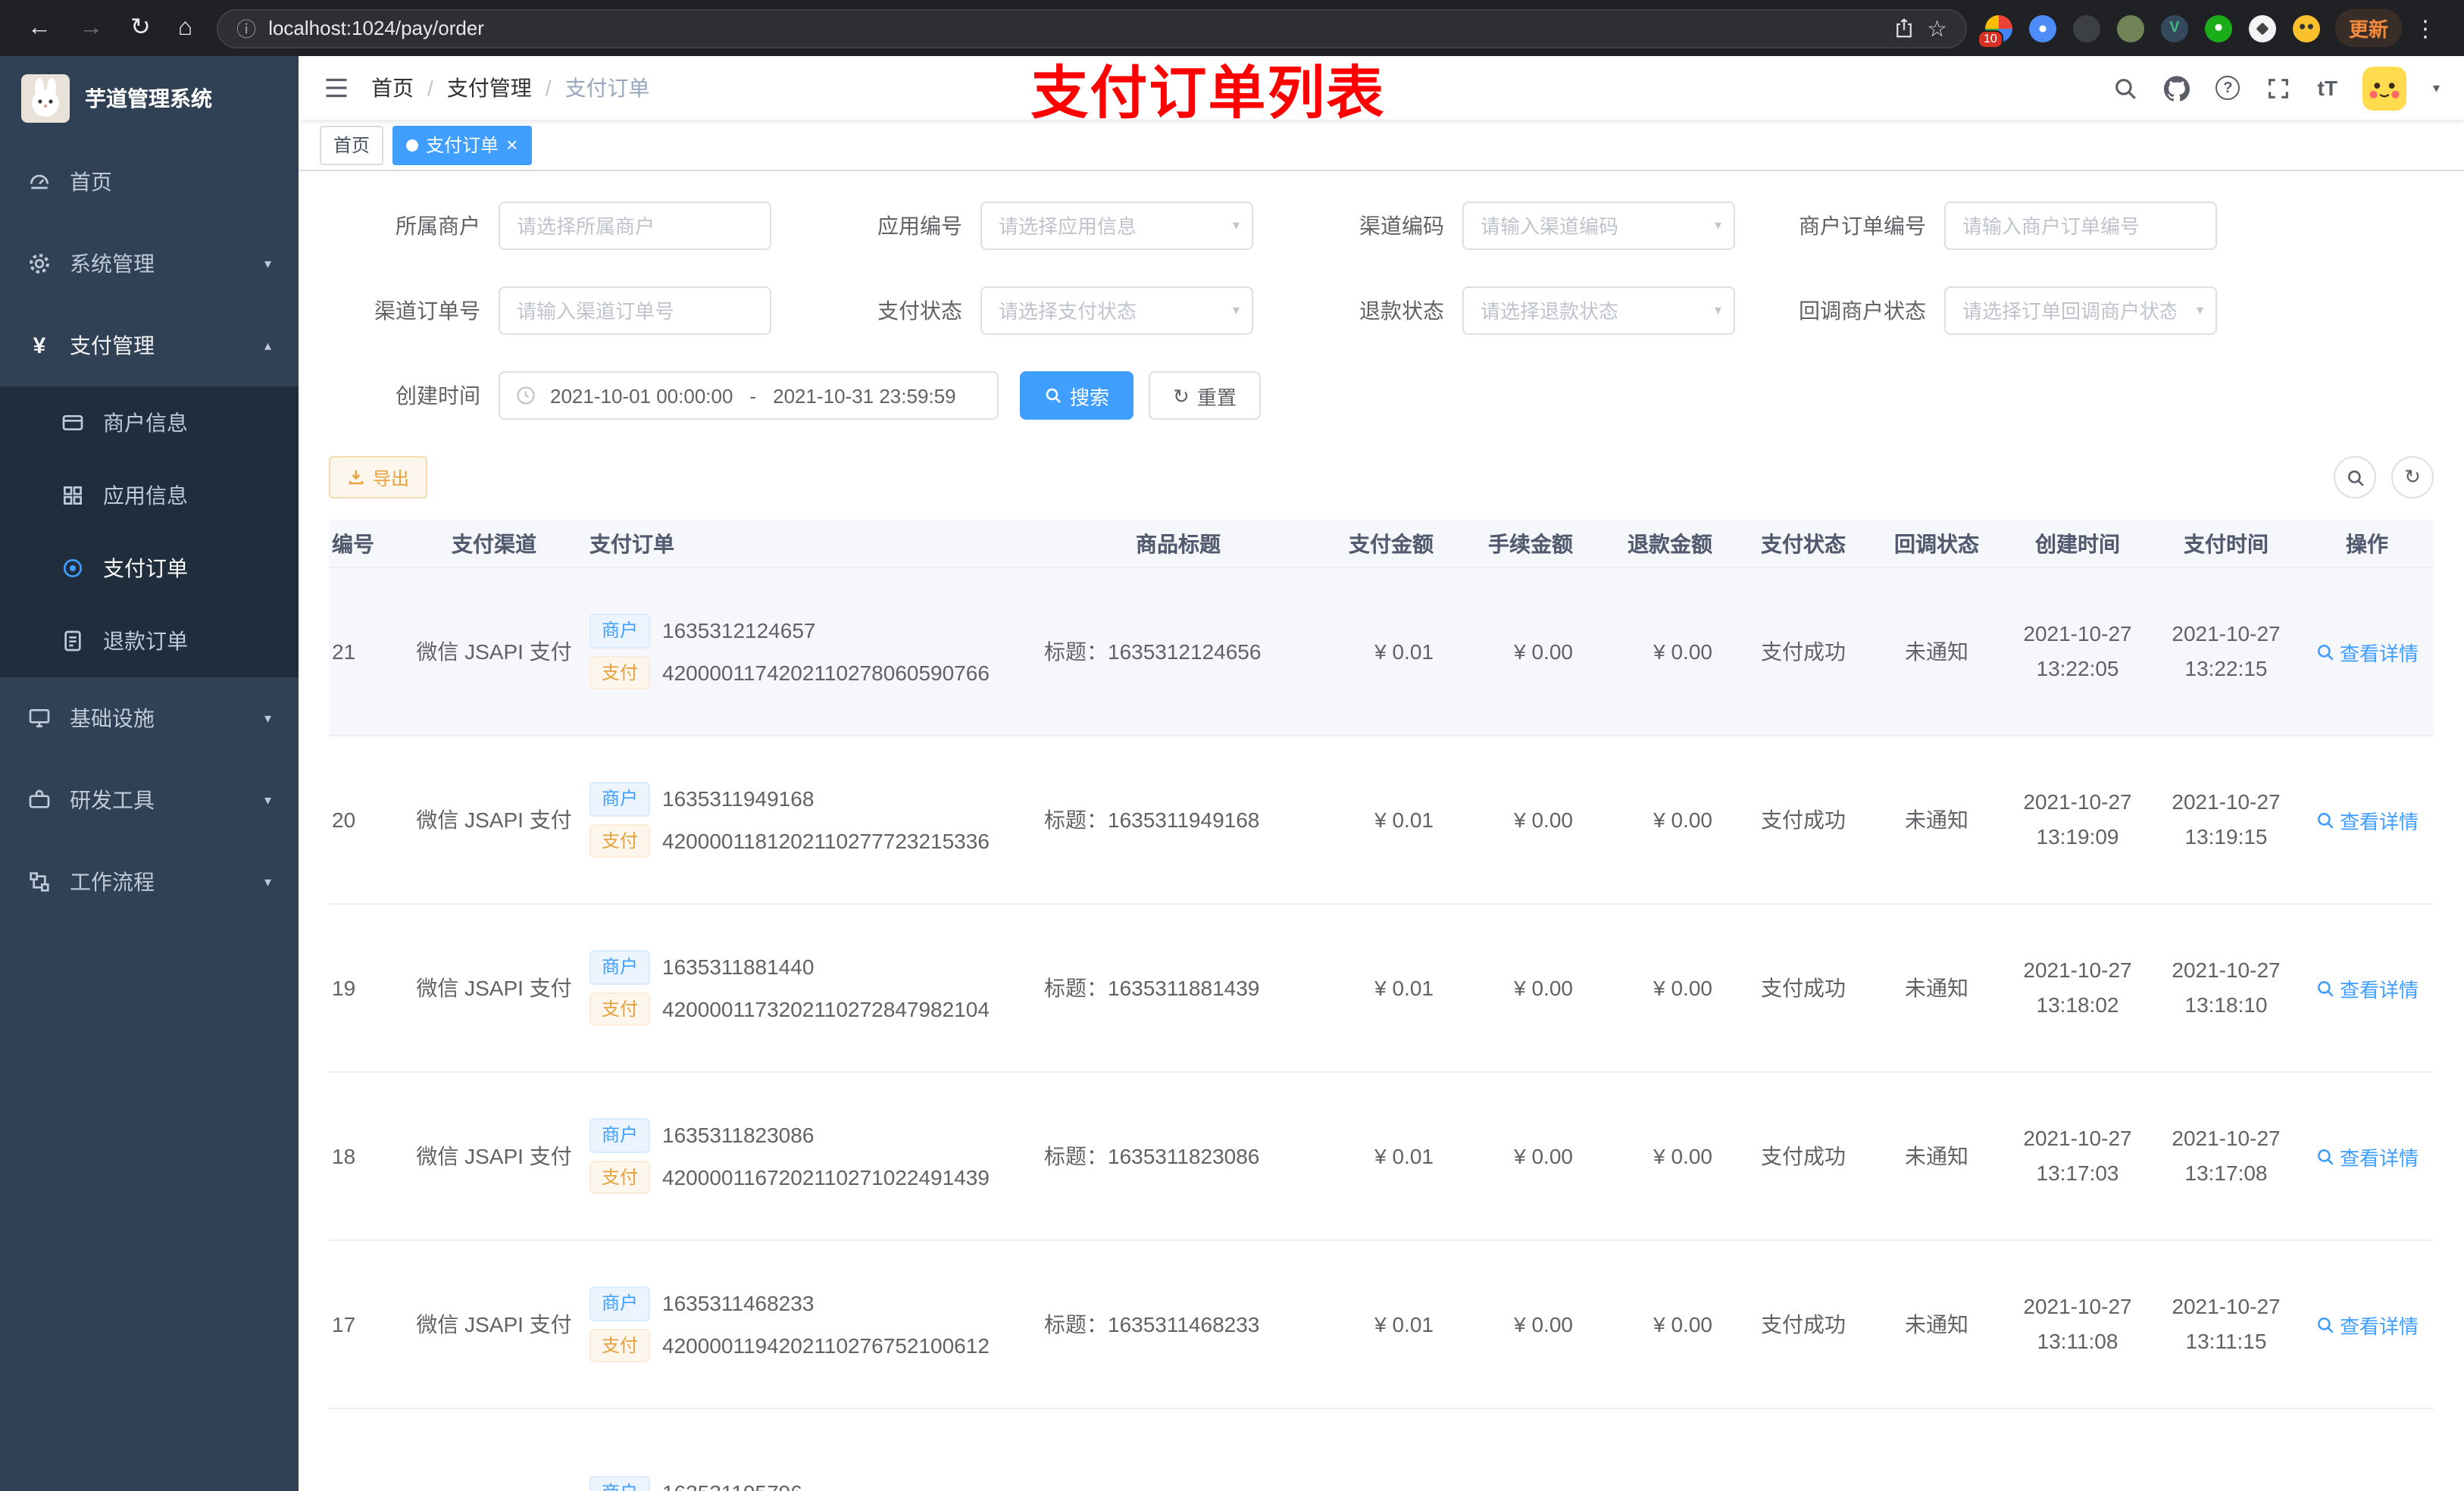 This screenshot has width=2464, height=1491. What do you see at coordinates (149, 182) in the screenshot?
I see `sidebar-item-home: 首页` at bounding box center [149, 182].